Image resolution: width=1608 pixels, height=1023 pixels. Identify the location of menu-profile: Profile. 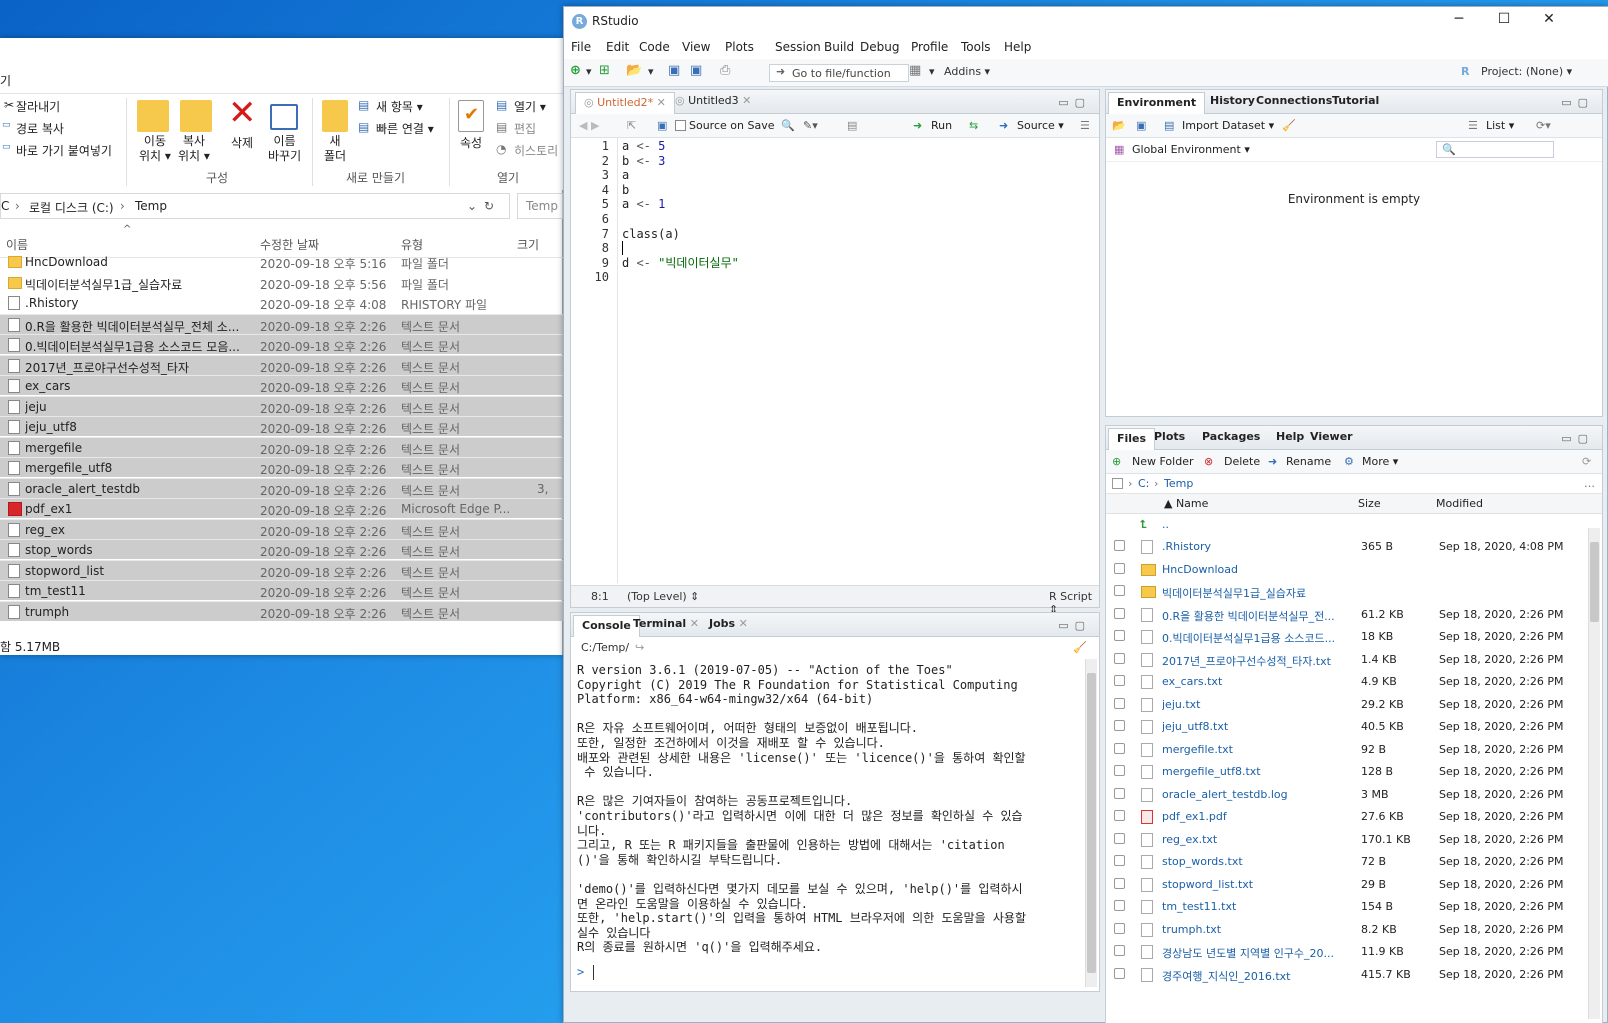
(929, 47).